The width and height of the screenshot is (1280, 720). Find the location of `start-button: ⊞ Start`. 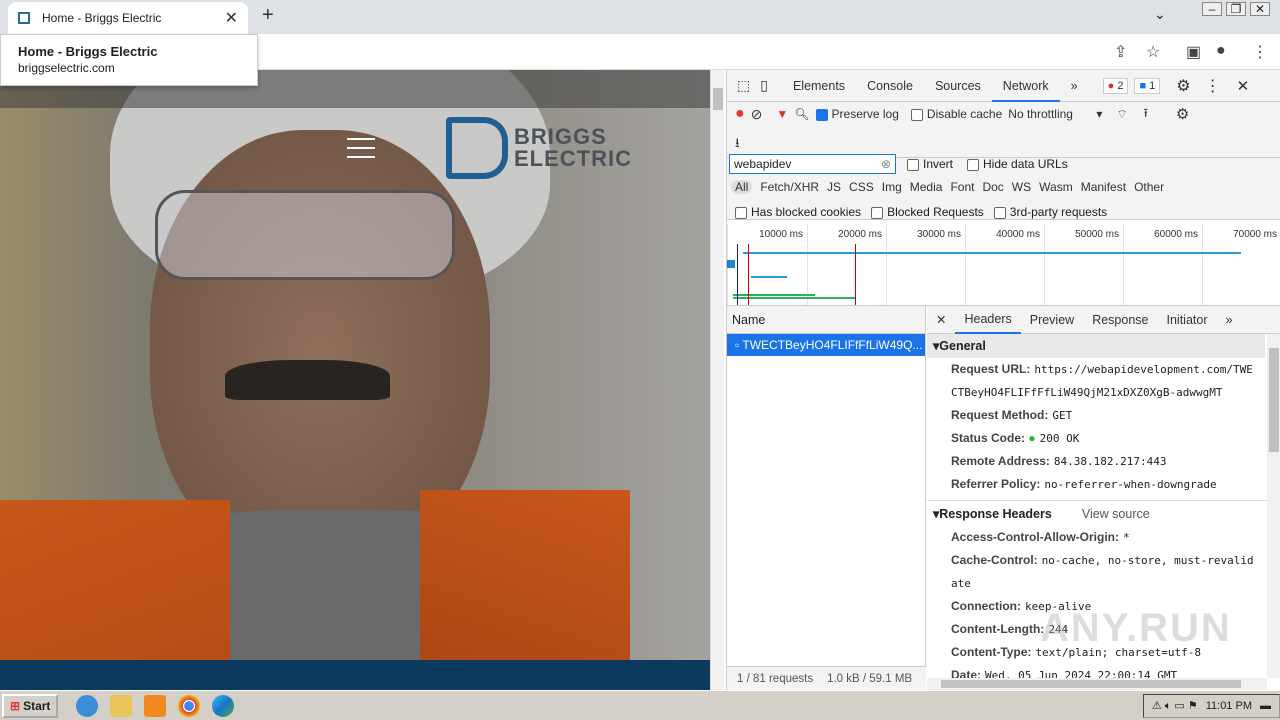

start-button: ⊞ Start is located at coordinates (30, 705).